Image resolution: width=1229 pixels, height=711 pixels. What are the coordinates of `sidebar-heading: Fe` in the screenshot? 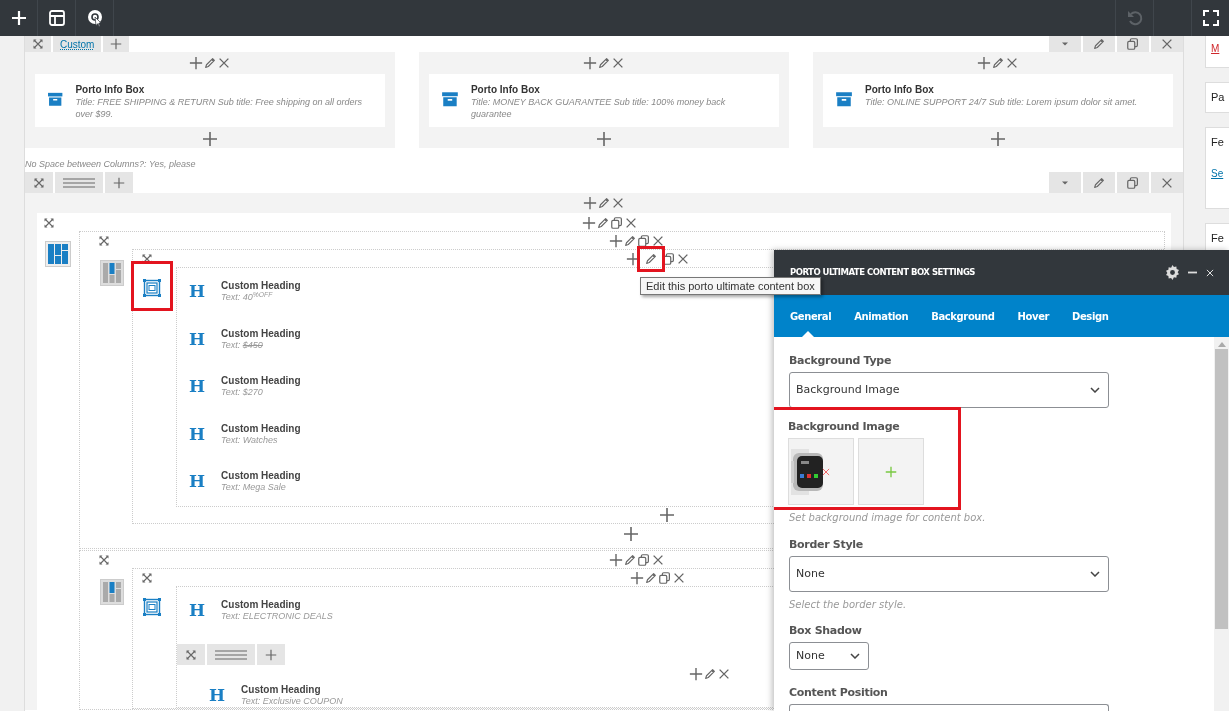 It's located at (1217, 142).